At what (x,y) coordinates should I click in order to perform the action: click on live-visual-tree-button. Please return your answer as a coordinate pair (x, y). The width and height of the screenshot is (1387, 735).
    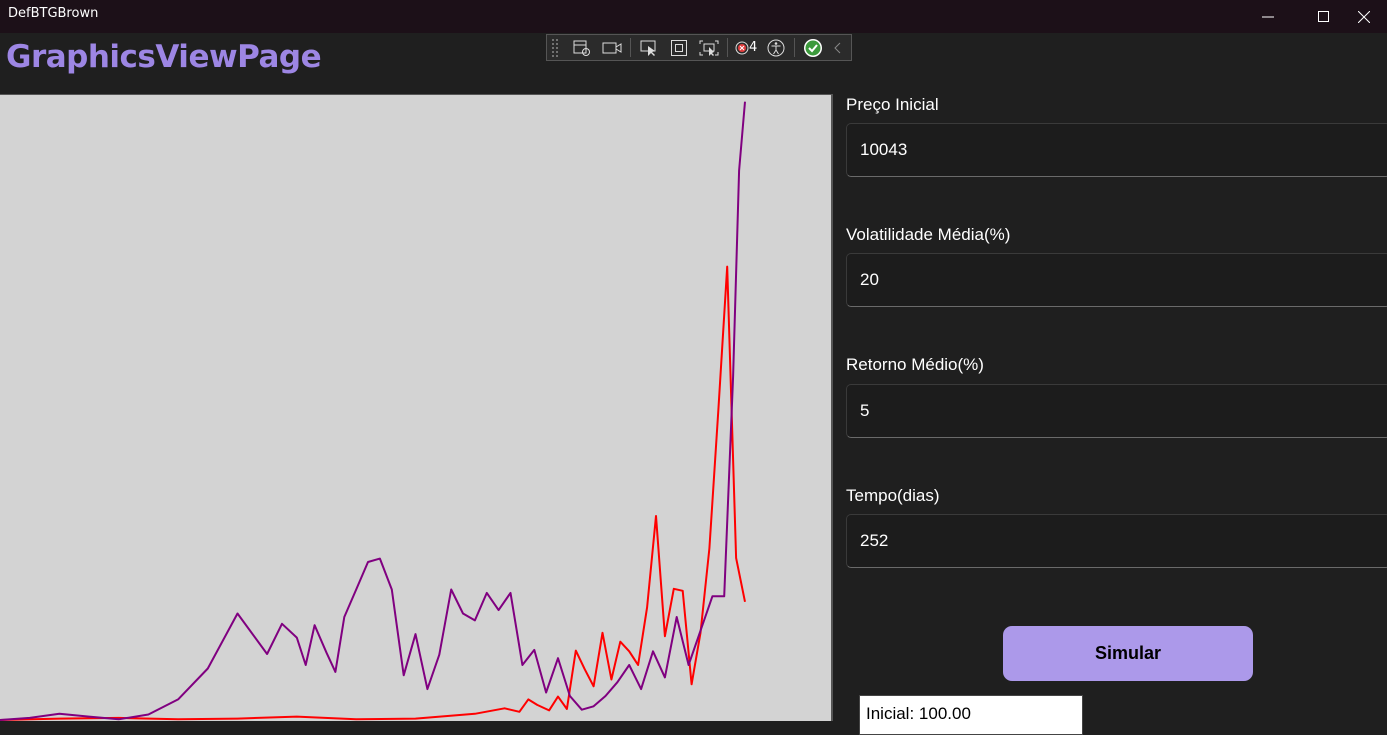
    Looking at the image, I should click on (582, 47).